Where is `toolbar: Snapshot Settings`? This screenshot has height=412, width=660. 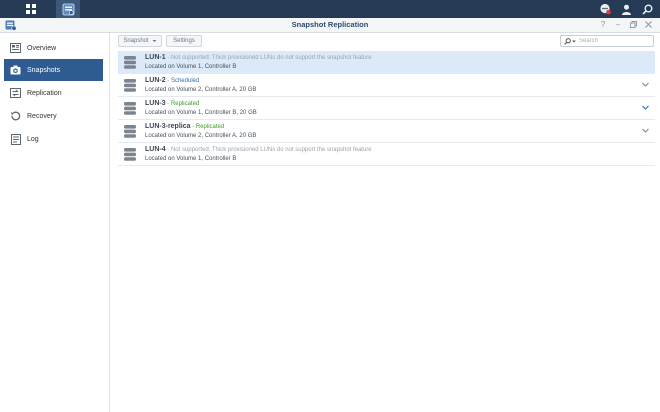 toolbar: Snapshot Settings is located at coordinates (385, 41).